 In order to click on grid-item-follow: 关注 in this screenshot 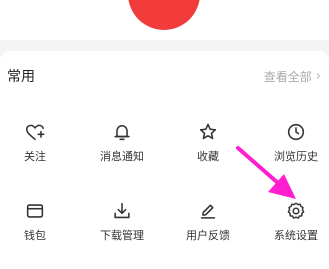, I will do `click(37, 146)`.